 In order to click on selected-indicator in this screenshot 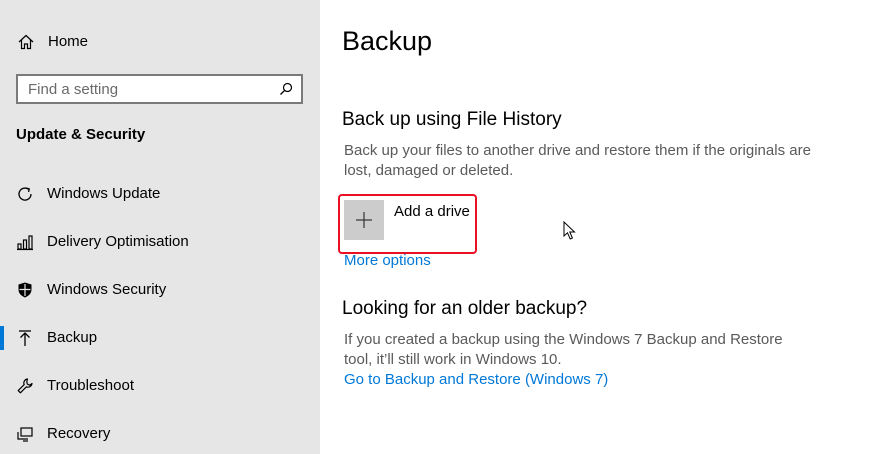, I will do `click(2, 338)`.